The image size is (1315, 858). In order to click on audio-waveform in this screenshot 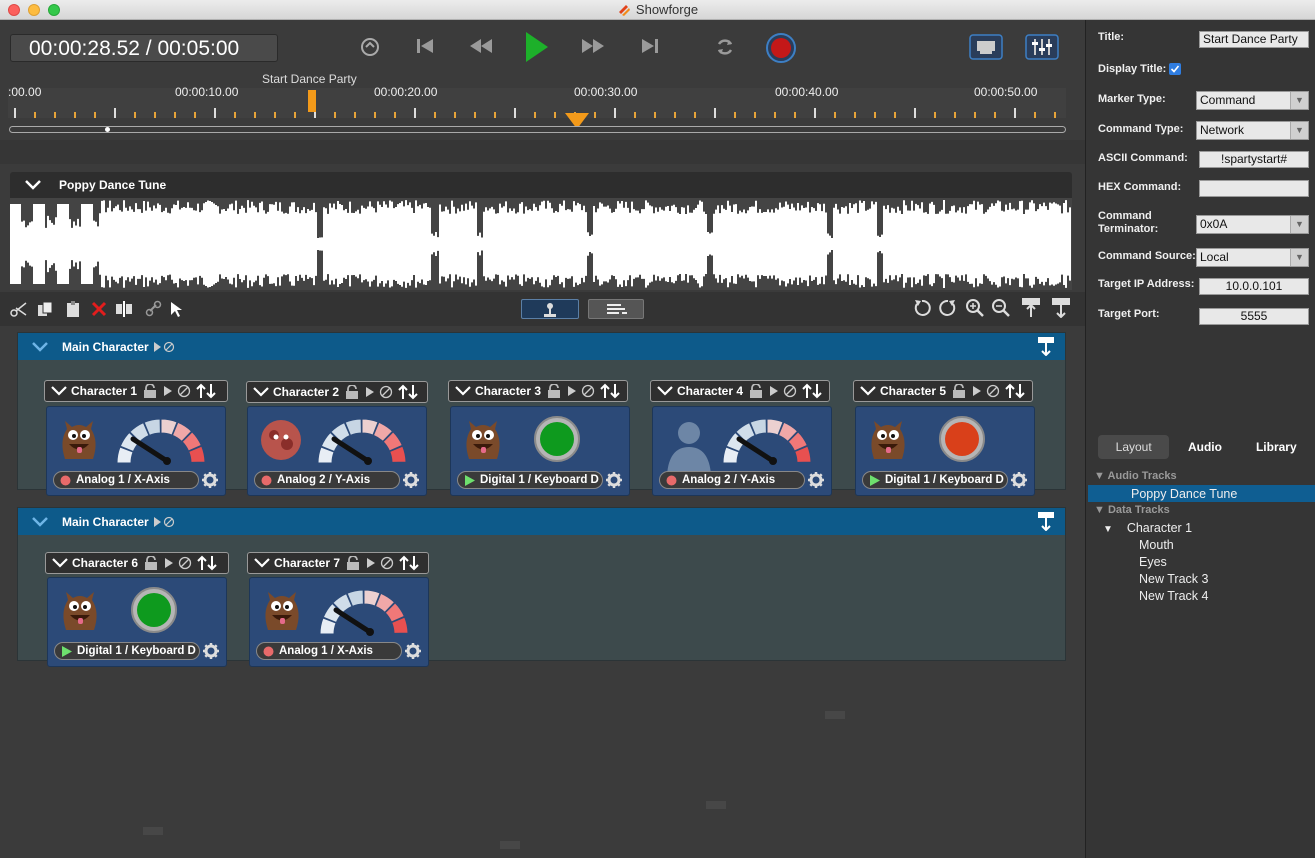, I will do `click(540, 244)`.